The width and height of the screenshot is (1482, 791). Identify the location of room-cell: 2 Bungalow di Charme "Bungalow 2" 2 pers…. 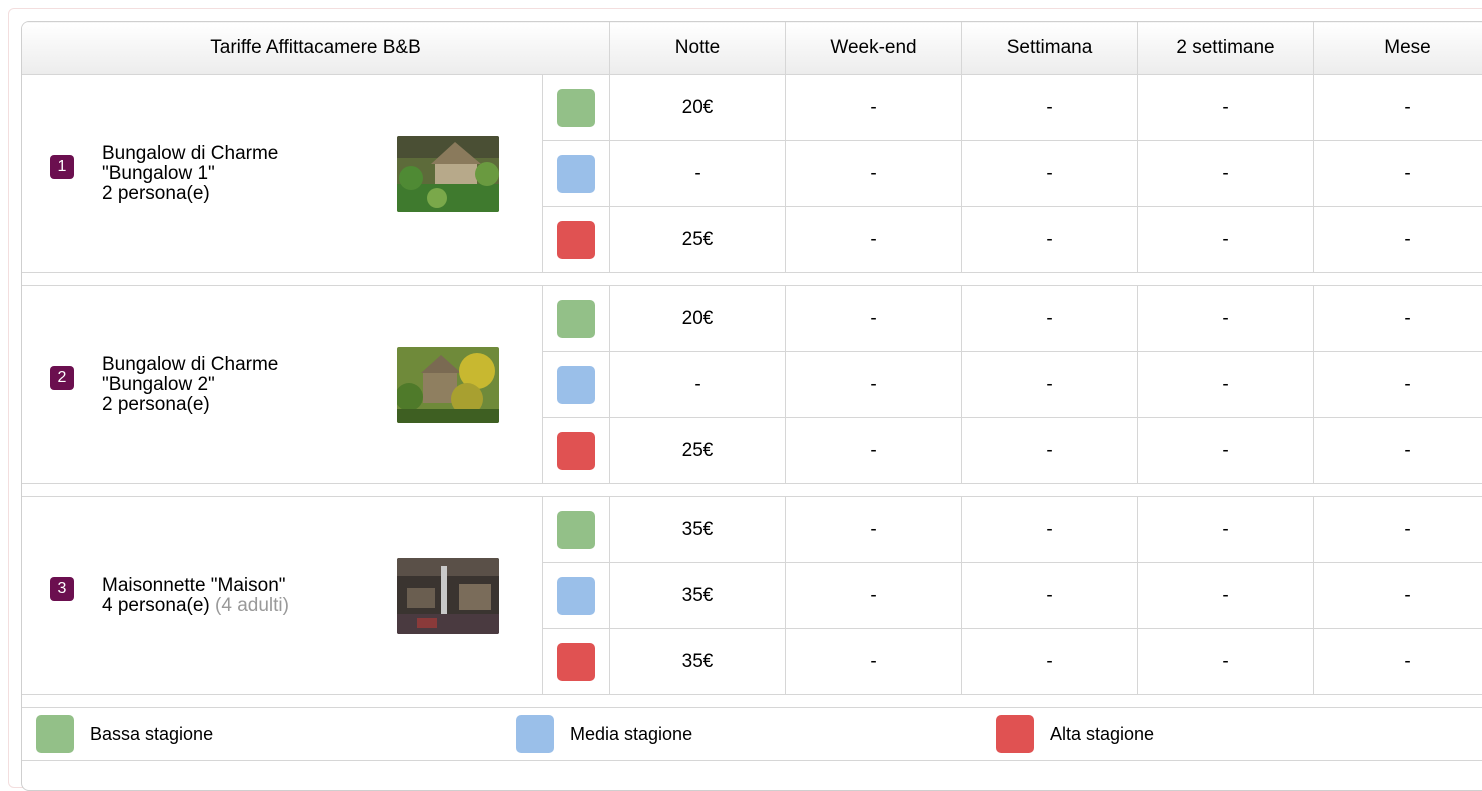
(282, 385).